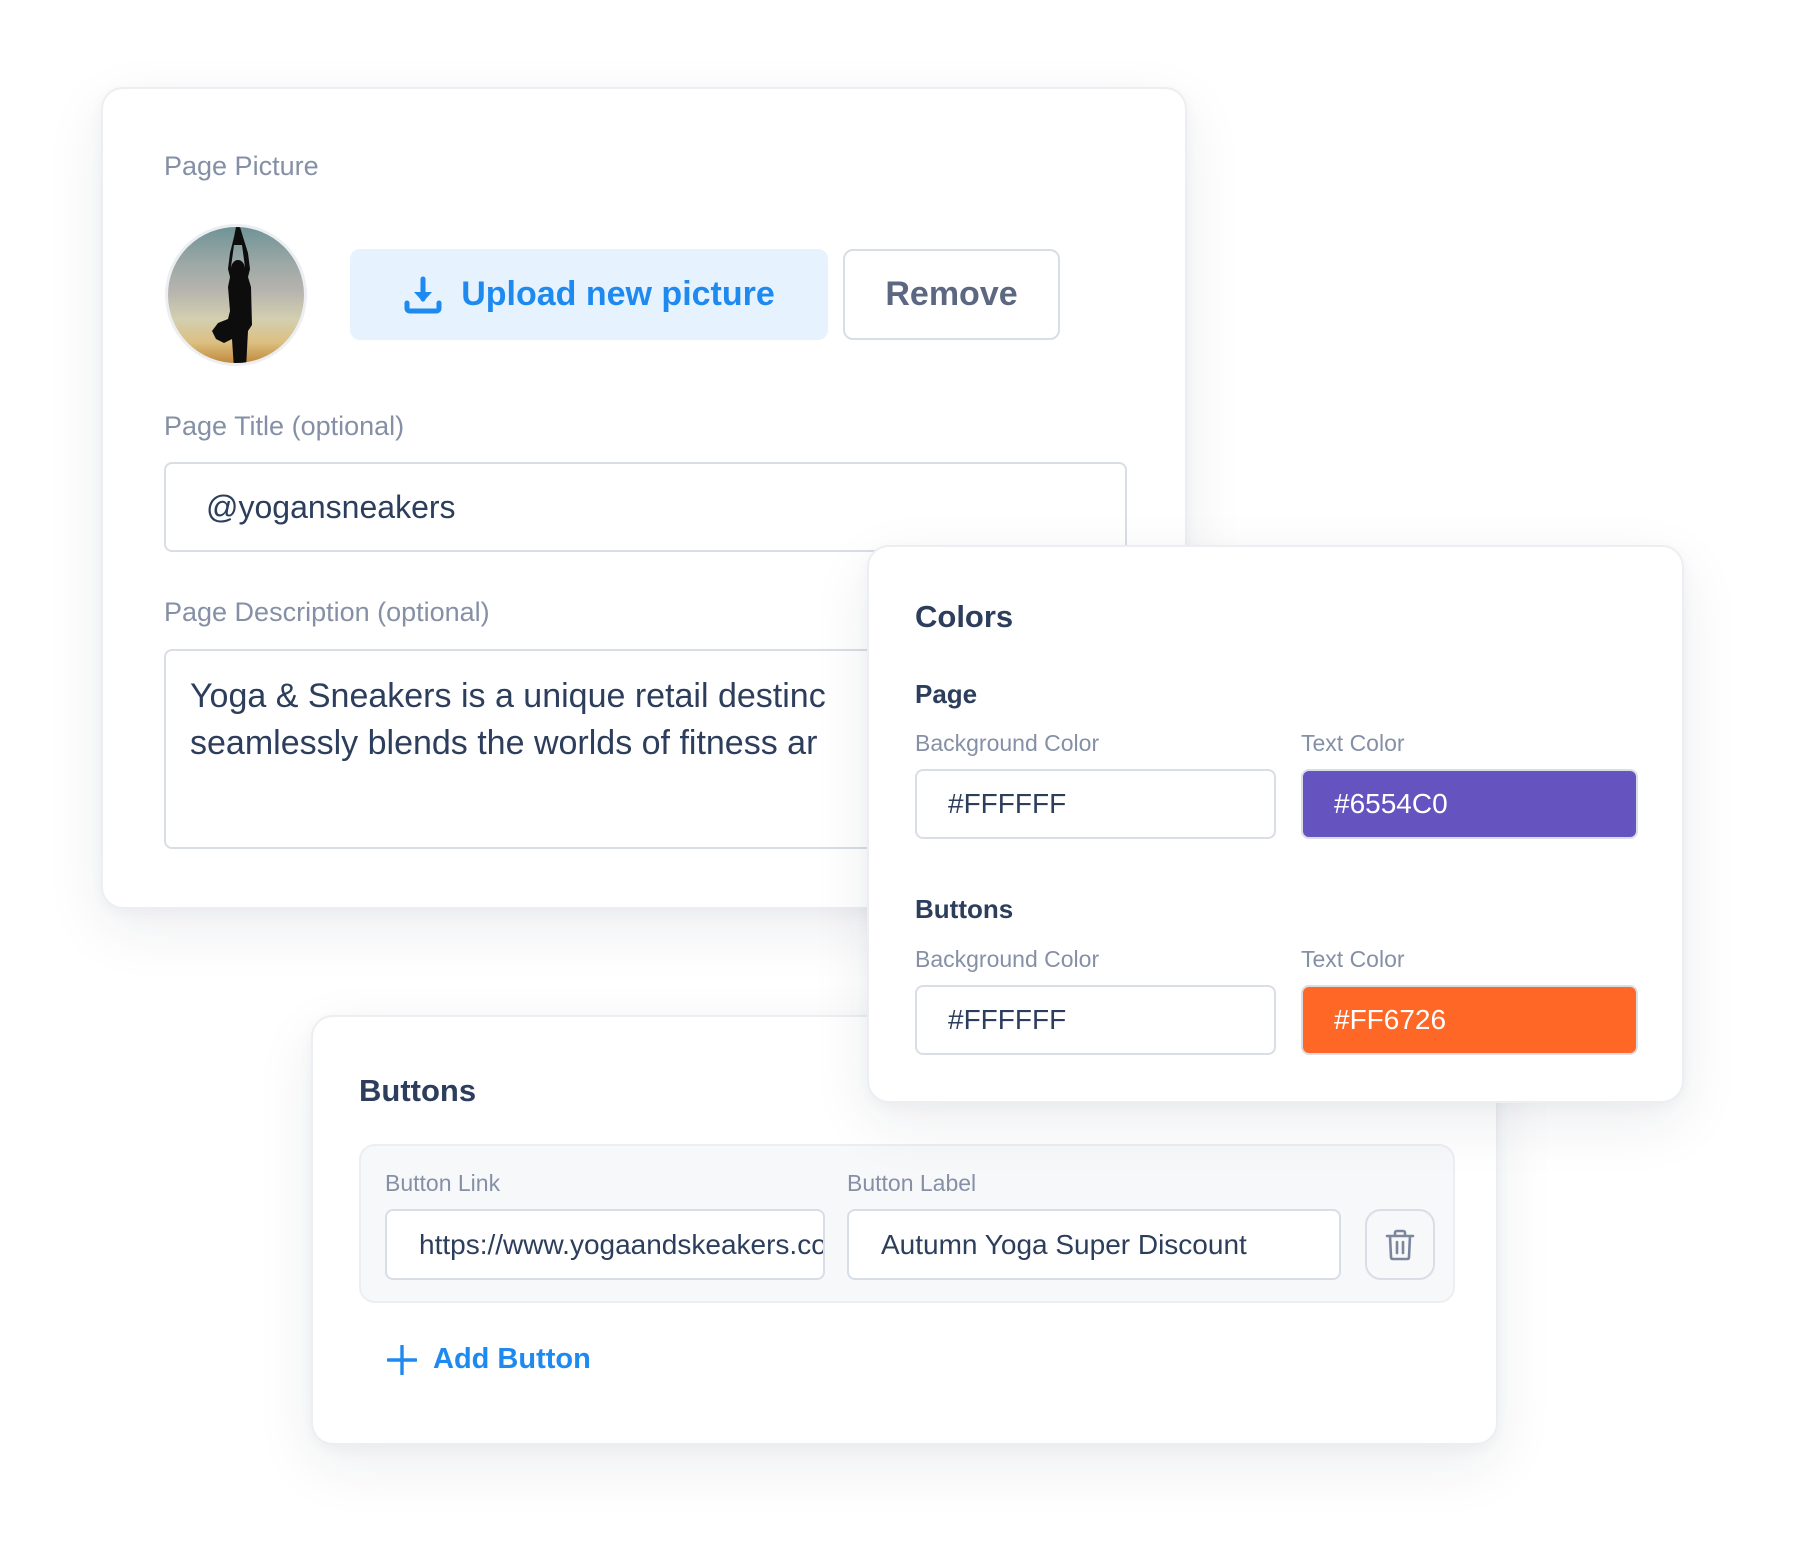 Image resolution: width=1810 pixels, height=1560 pixels. What do you see at coordinates (618, 294) in the screenshot?
I see `upload-picture-label: Upload new picture` at bounding box center [618, 294].